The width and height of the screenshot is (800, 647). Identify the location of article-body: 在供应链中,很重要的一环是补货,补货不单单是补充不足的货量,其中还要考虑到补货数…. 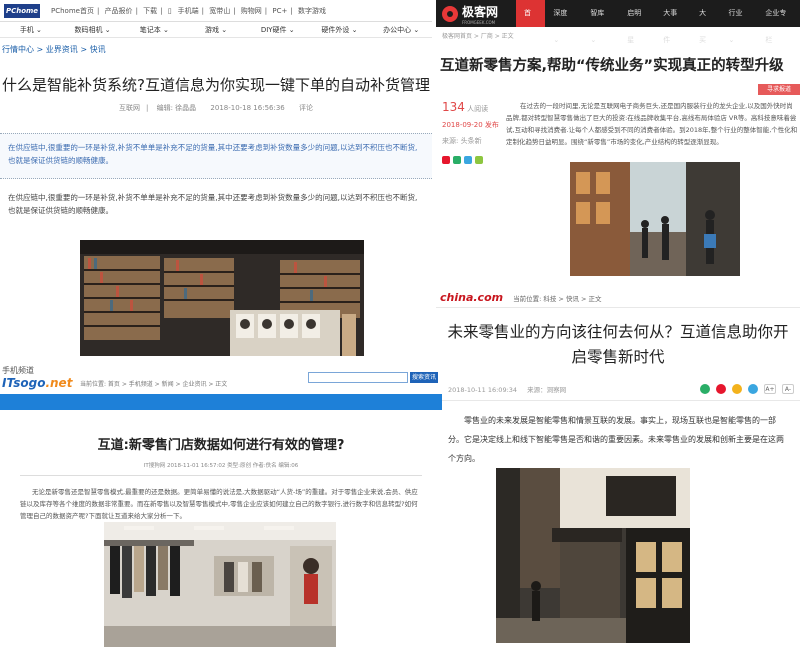
(213, 204).